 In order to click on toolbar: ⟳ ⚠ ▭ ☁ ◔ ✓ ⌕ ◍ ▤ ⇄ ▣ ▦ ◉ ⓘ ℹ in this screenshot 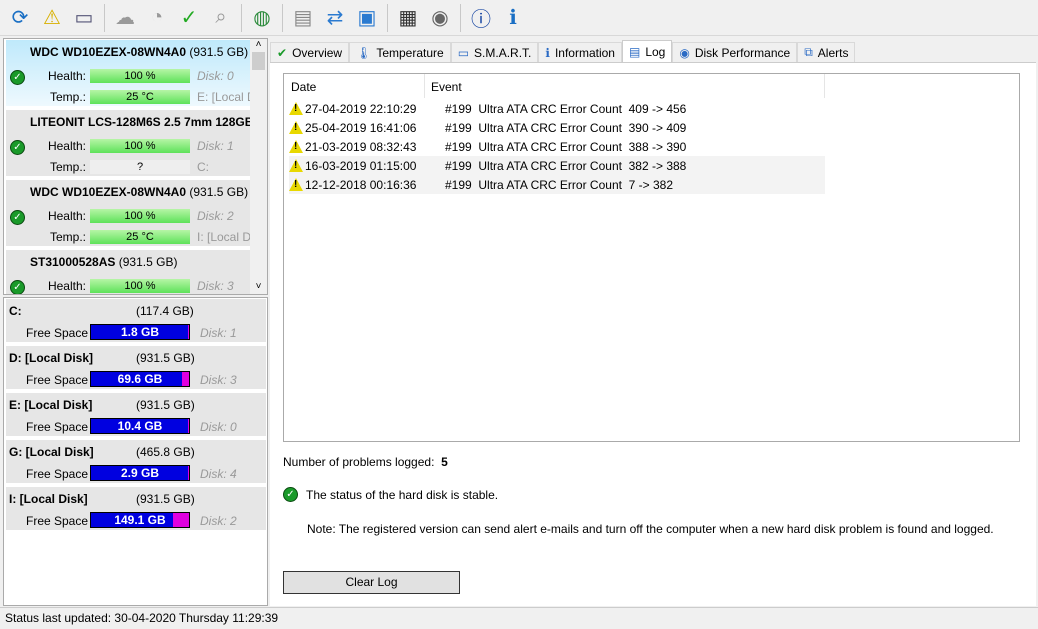, I will do `click(519, 18)`.